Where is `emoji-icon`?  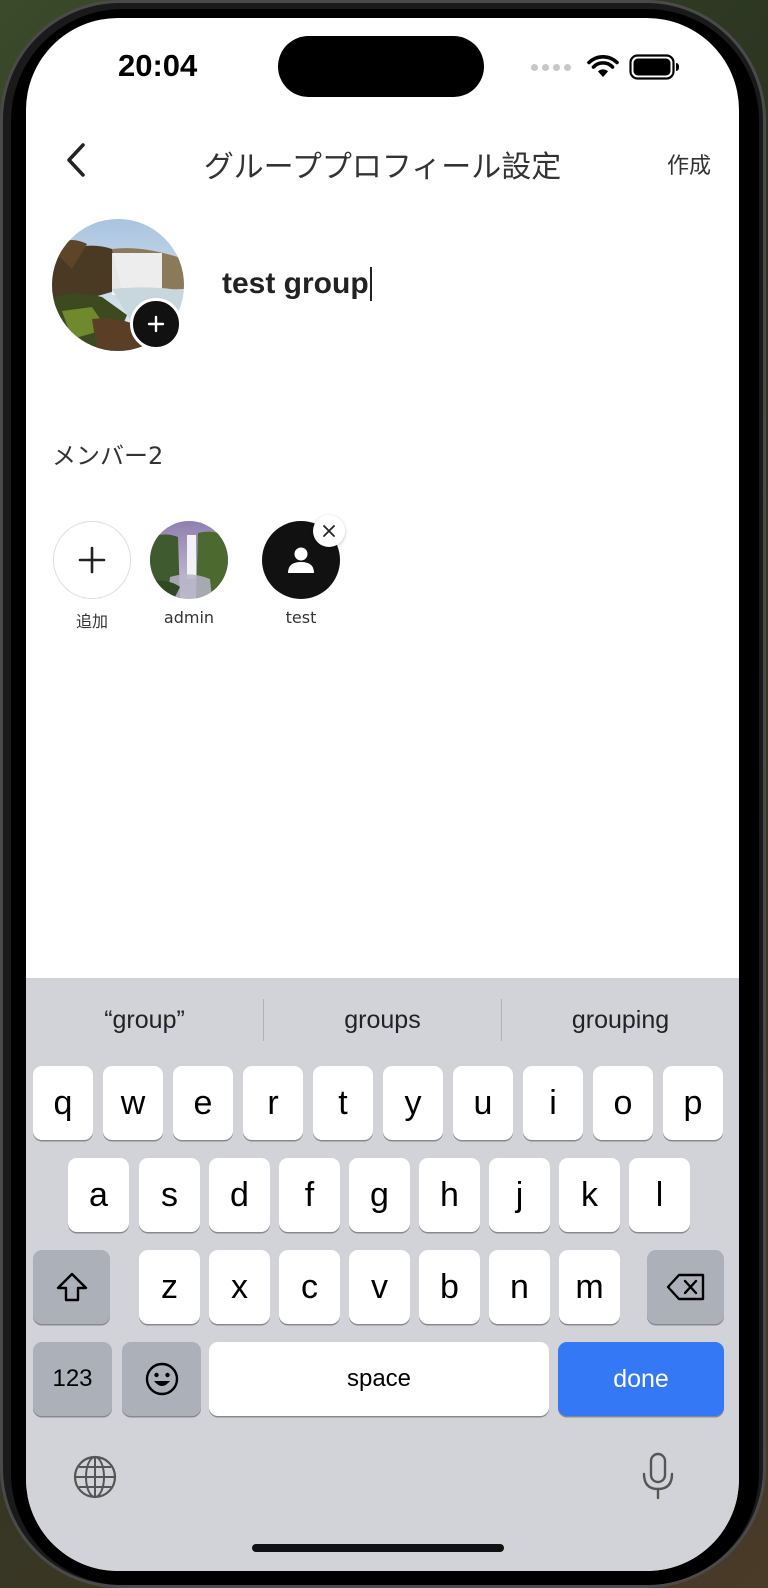
emoji-icon is located at coordinates (161, 1379).